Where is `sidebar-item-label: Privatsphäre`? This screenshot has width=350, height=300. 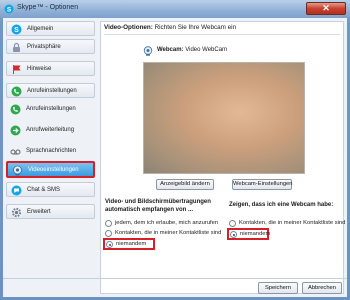
sidebar-item-label: Privatsphäre is located at coordinates (44, 47).